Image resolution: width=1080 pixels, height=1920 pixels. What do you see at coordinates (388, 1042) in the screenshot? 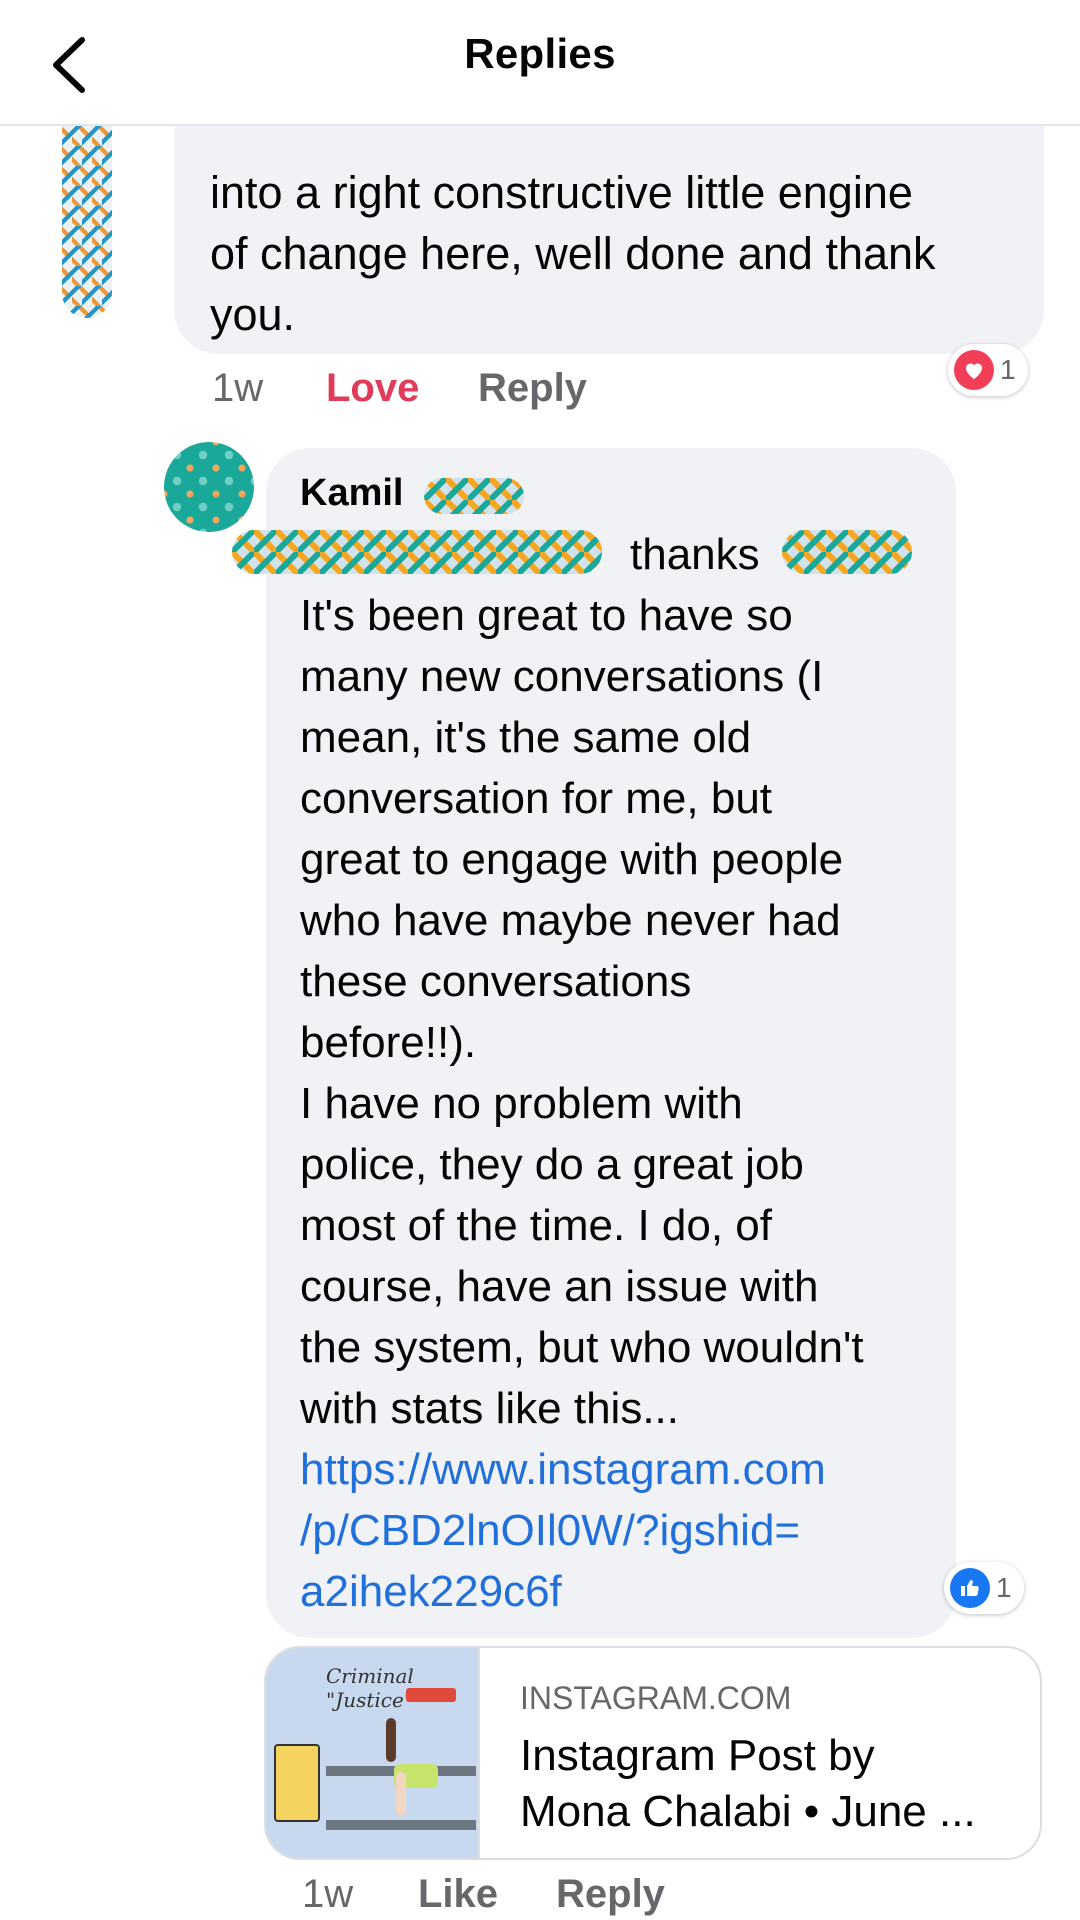
I see `comment-line: before!!).` at bounding box center [388, 1042].